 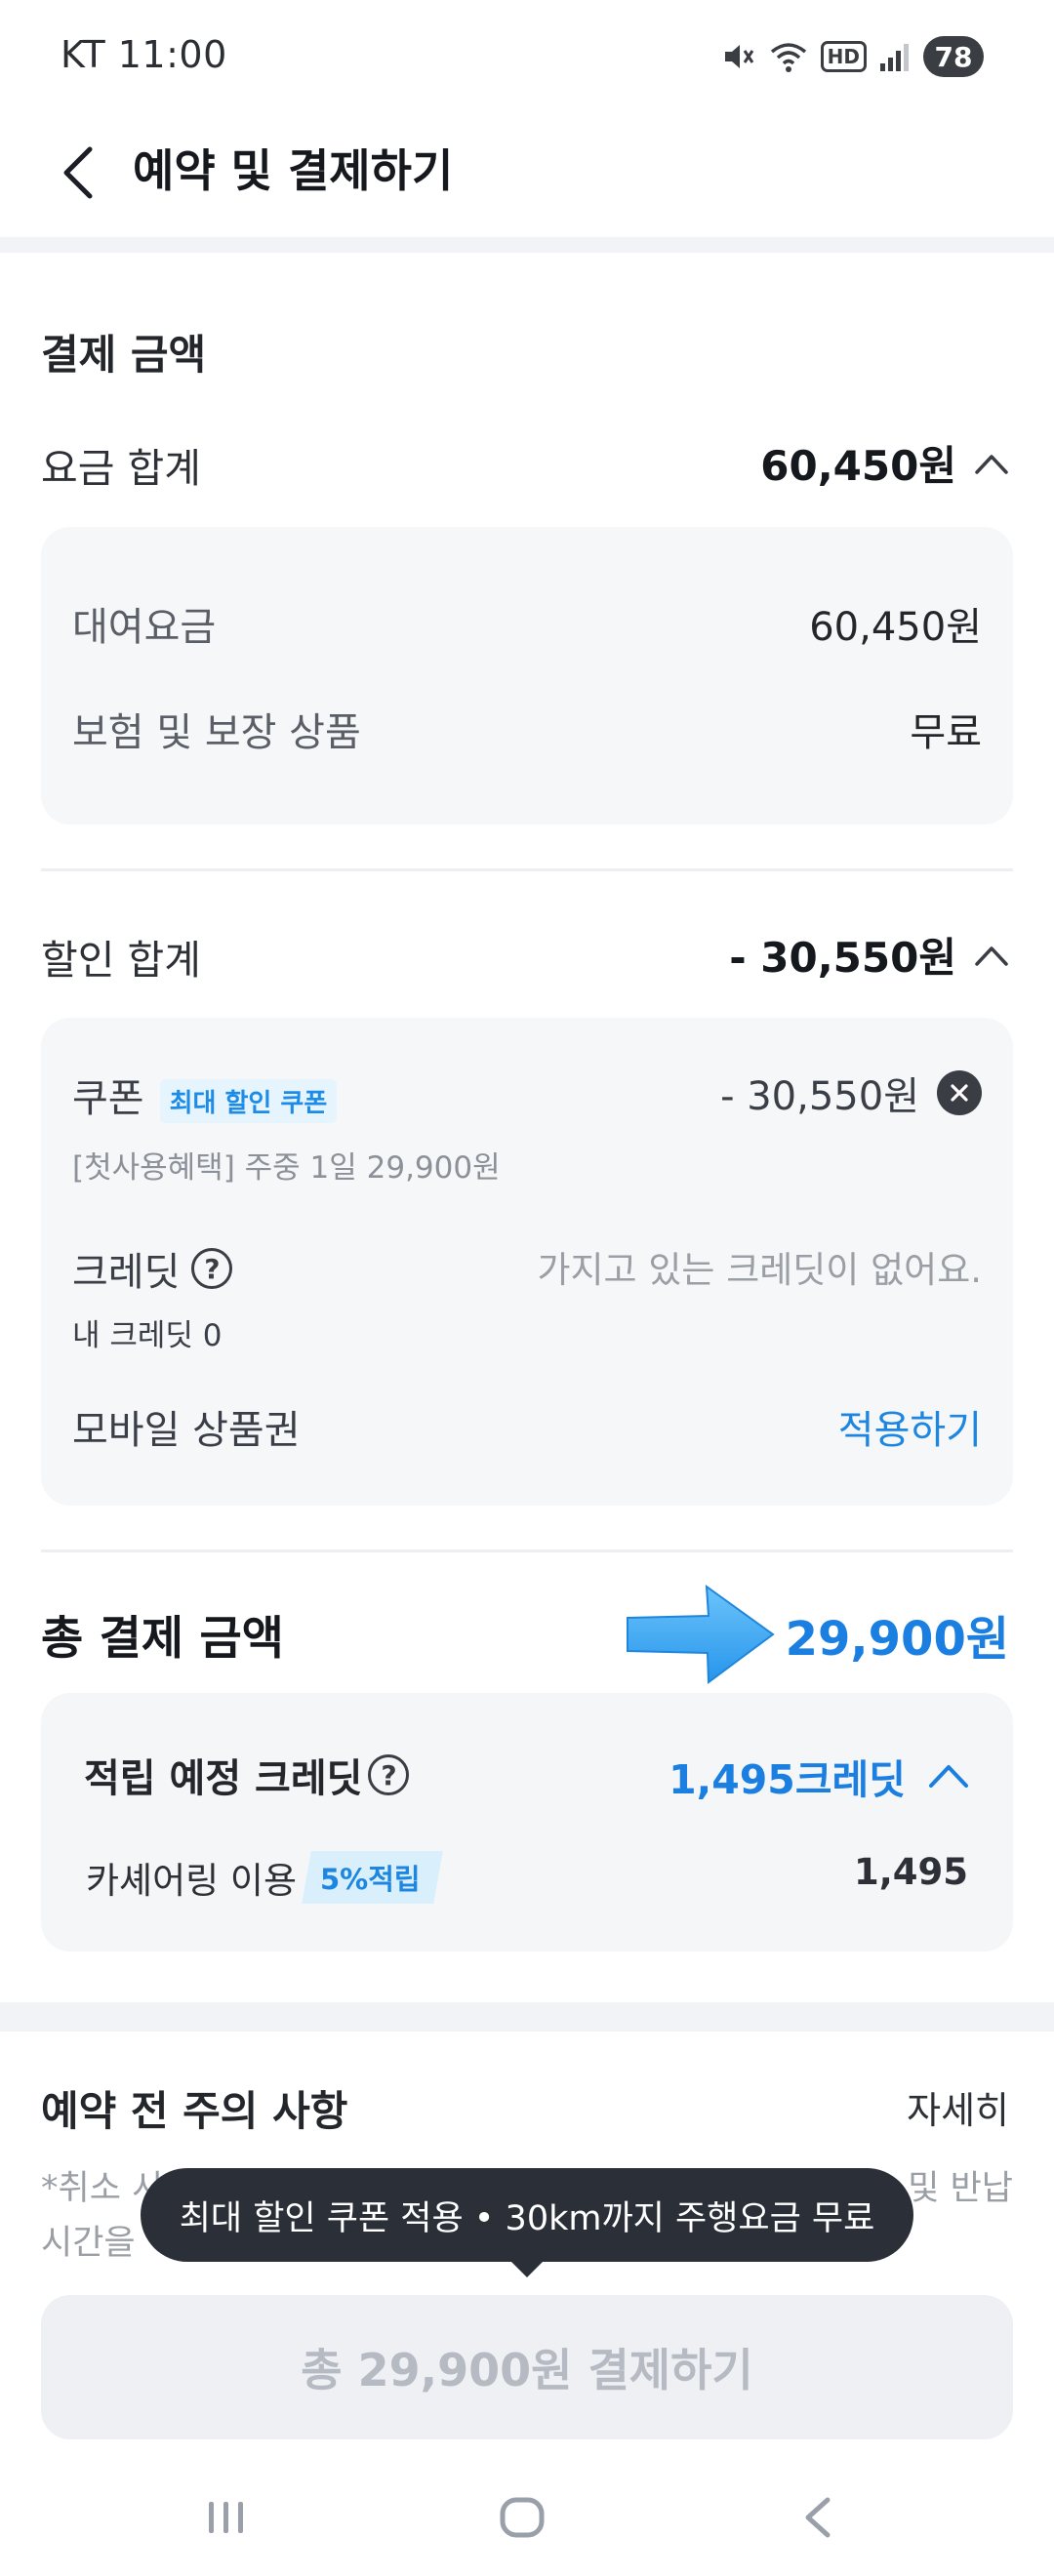 What do you see at coordinates (896, 627) in the screenshot?
I see `rental-fee-value: 60,450원` at bounding box center [896, 627].